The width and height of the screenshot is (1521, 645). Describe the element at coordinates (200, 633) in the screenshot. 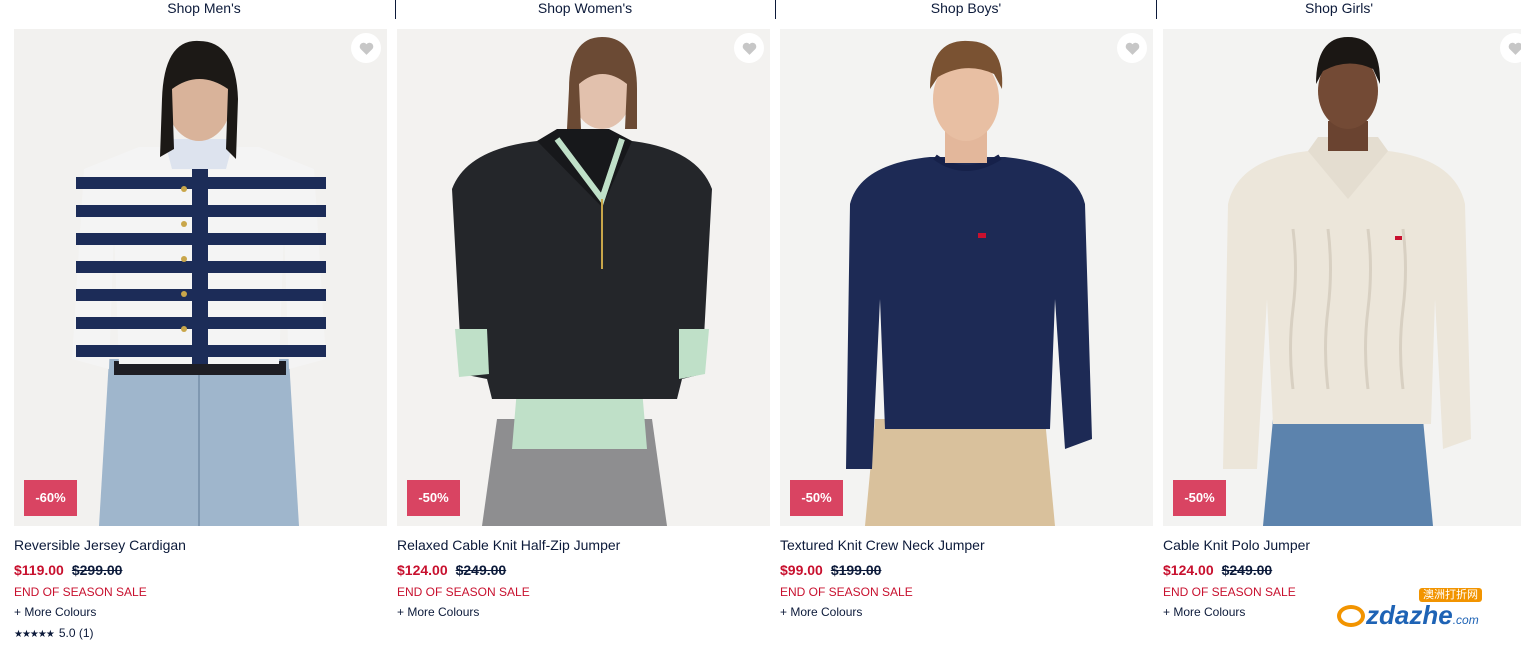

I see `product-rating: ★★★★★ 5.0 (1)` at that location.